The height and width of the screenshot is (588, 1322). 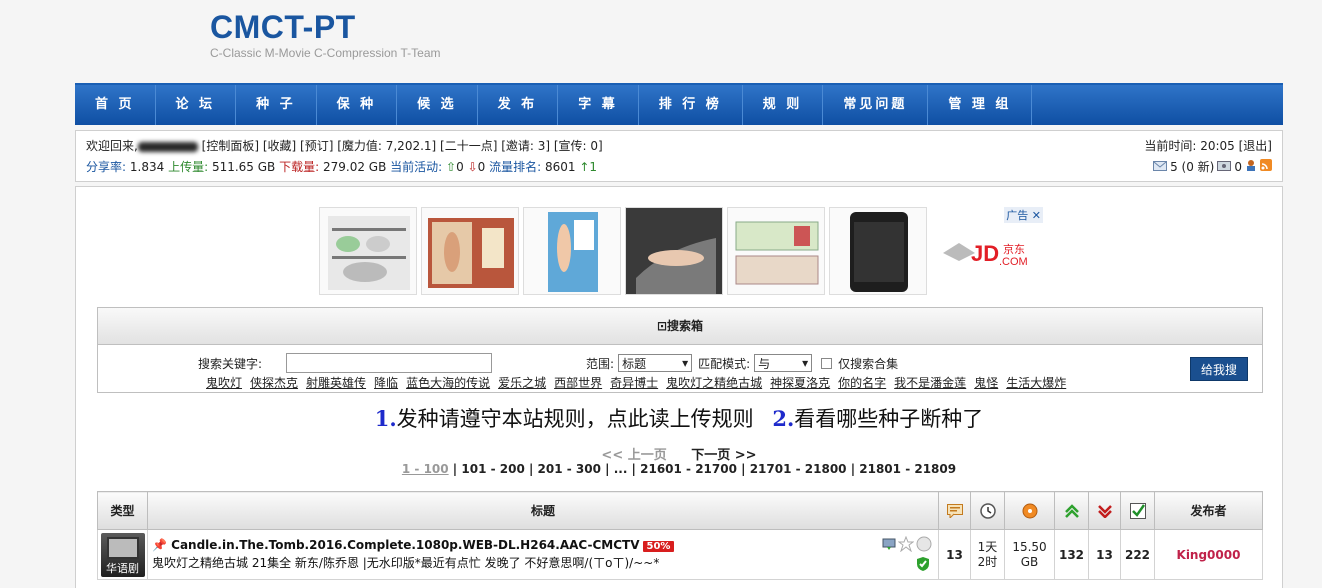 I want to click on download-value: 279.02 GB, so click(x=354, y=167).